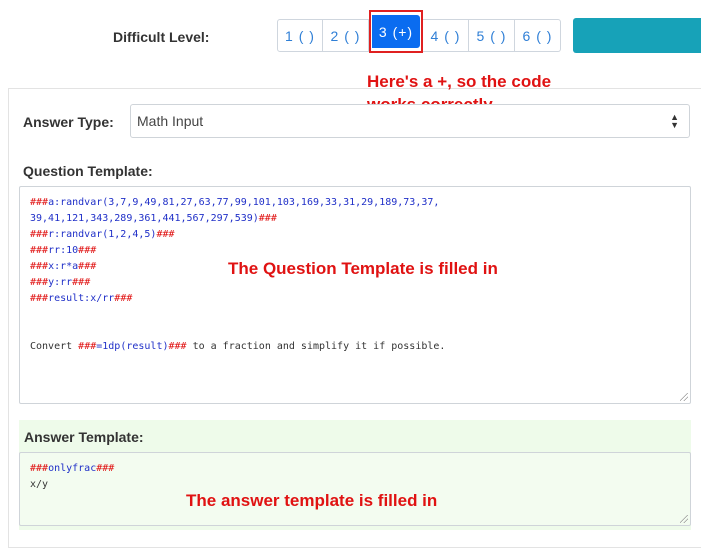 This screenshot has height=548, width=701. Describe the element at coordinates (81, 298) in the screenshot. I see `question-template-line: ###result:x/rr###` at that location.